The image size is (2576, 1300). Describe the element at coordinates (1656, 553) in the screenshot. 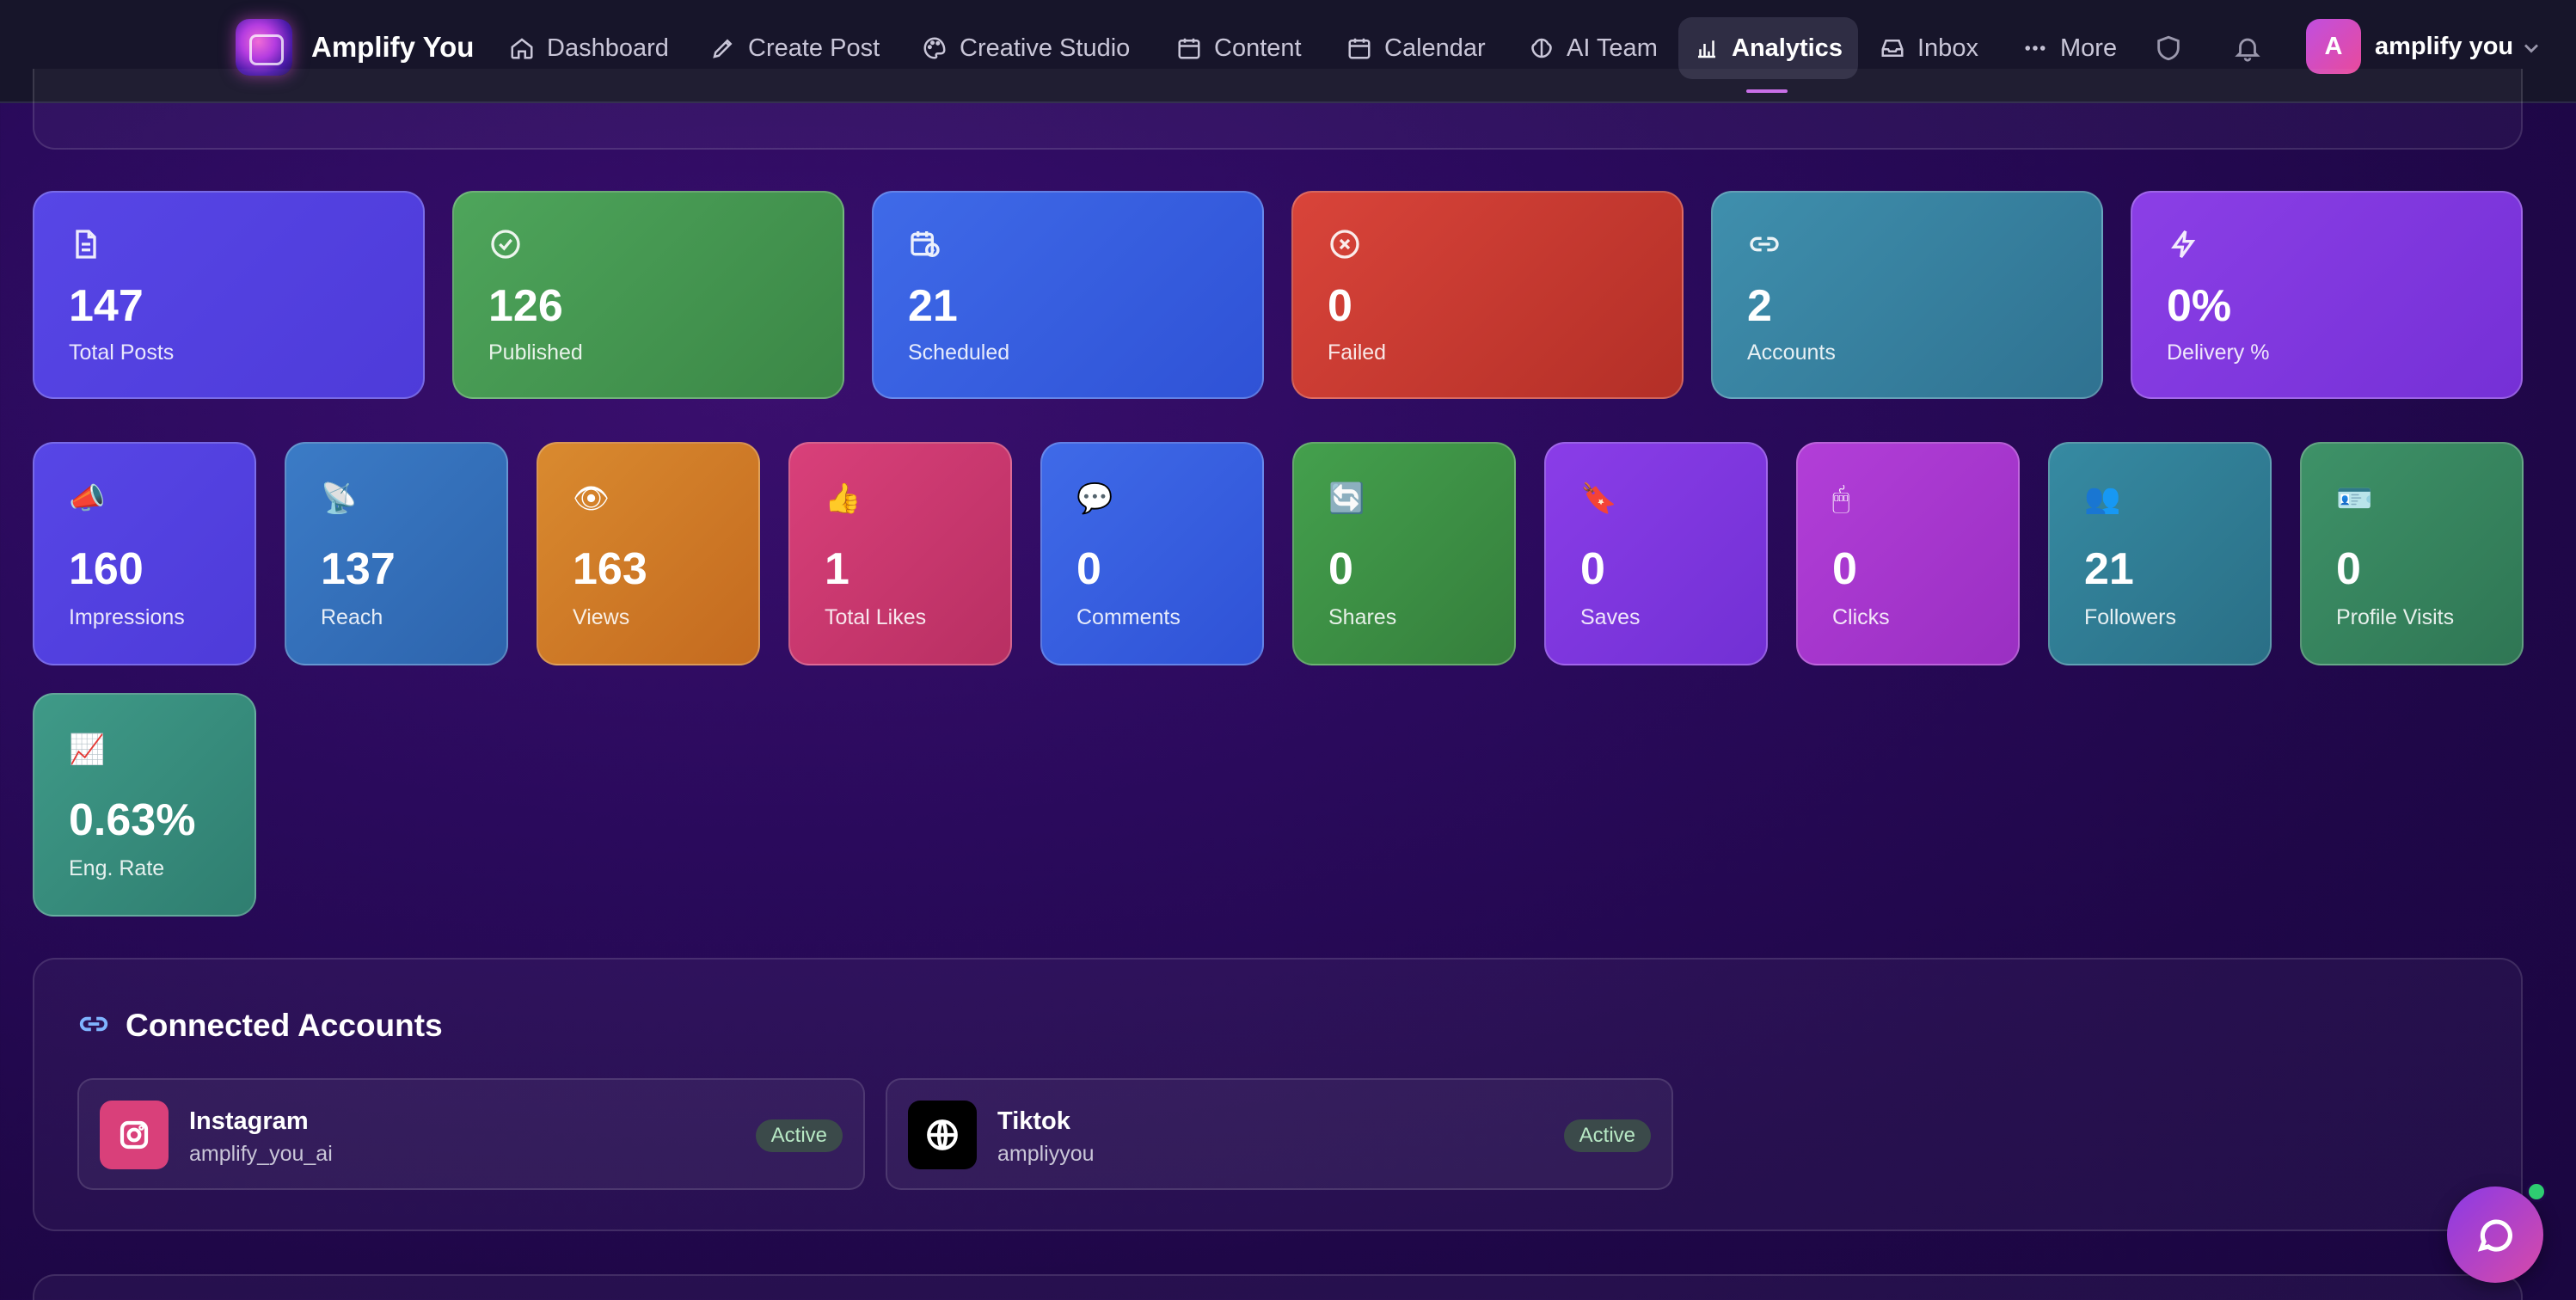

I see `metric-card-saves: 🔖 0 Saves` at that location.